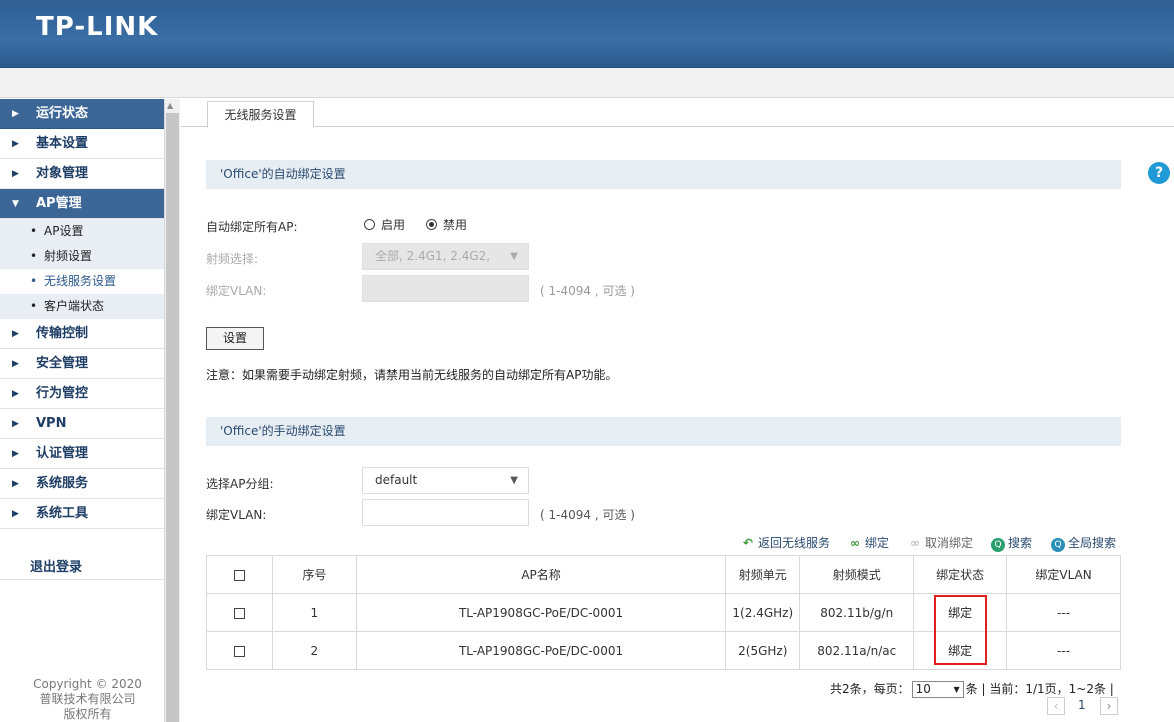 The image size is (1174, 722). I want to click on enable-radio-label: 启用, so click(393, 225).